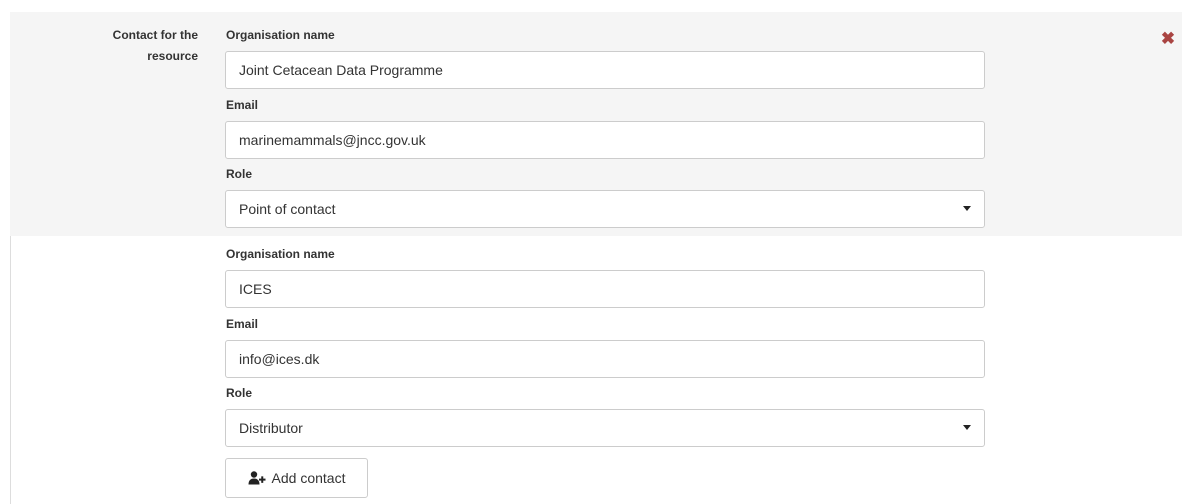 Image resolution: width=1182 pixels, height=504 pixels. Describe the element at coordinates (605, 209) in the screenshot. I see `role-select: Point of contact` at that location.